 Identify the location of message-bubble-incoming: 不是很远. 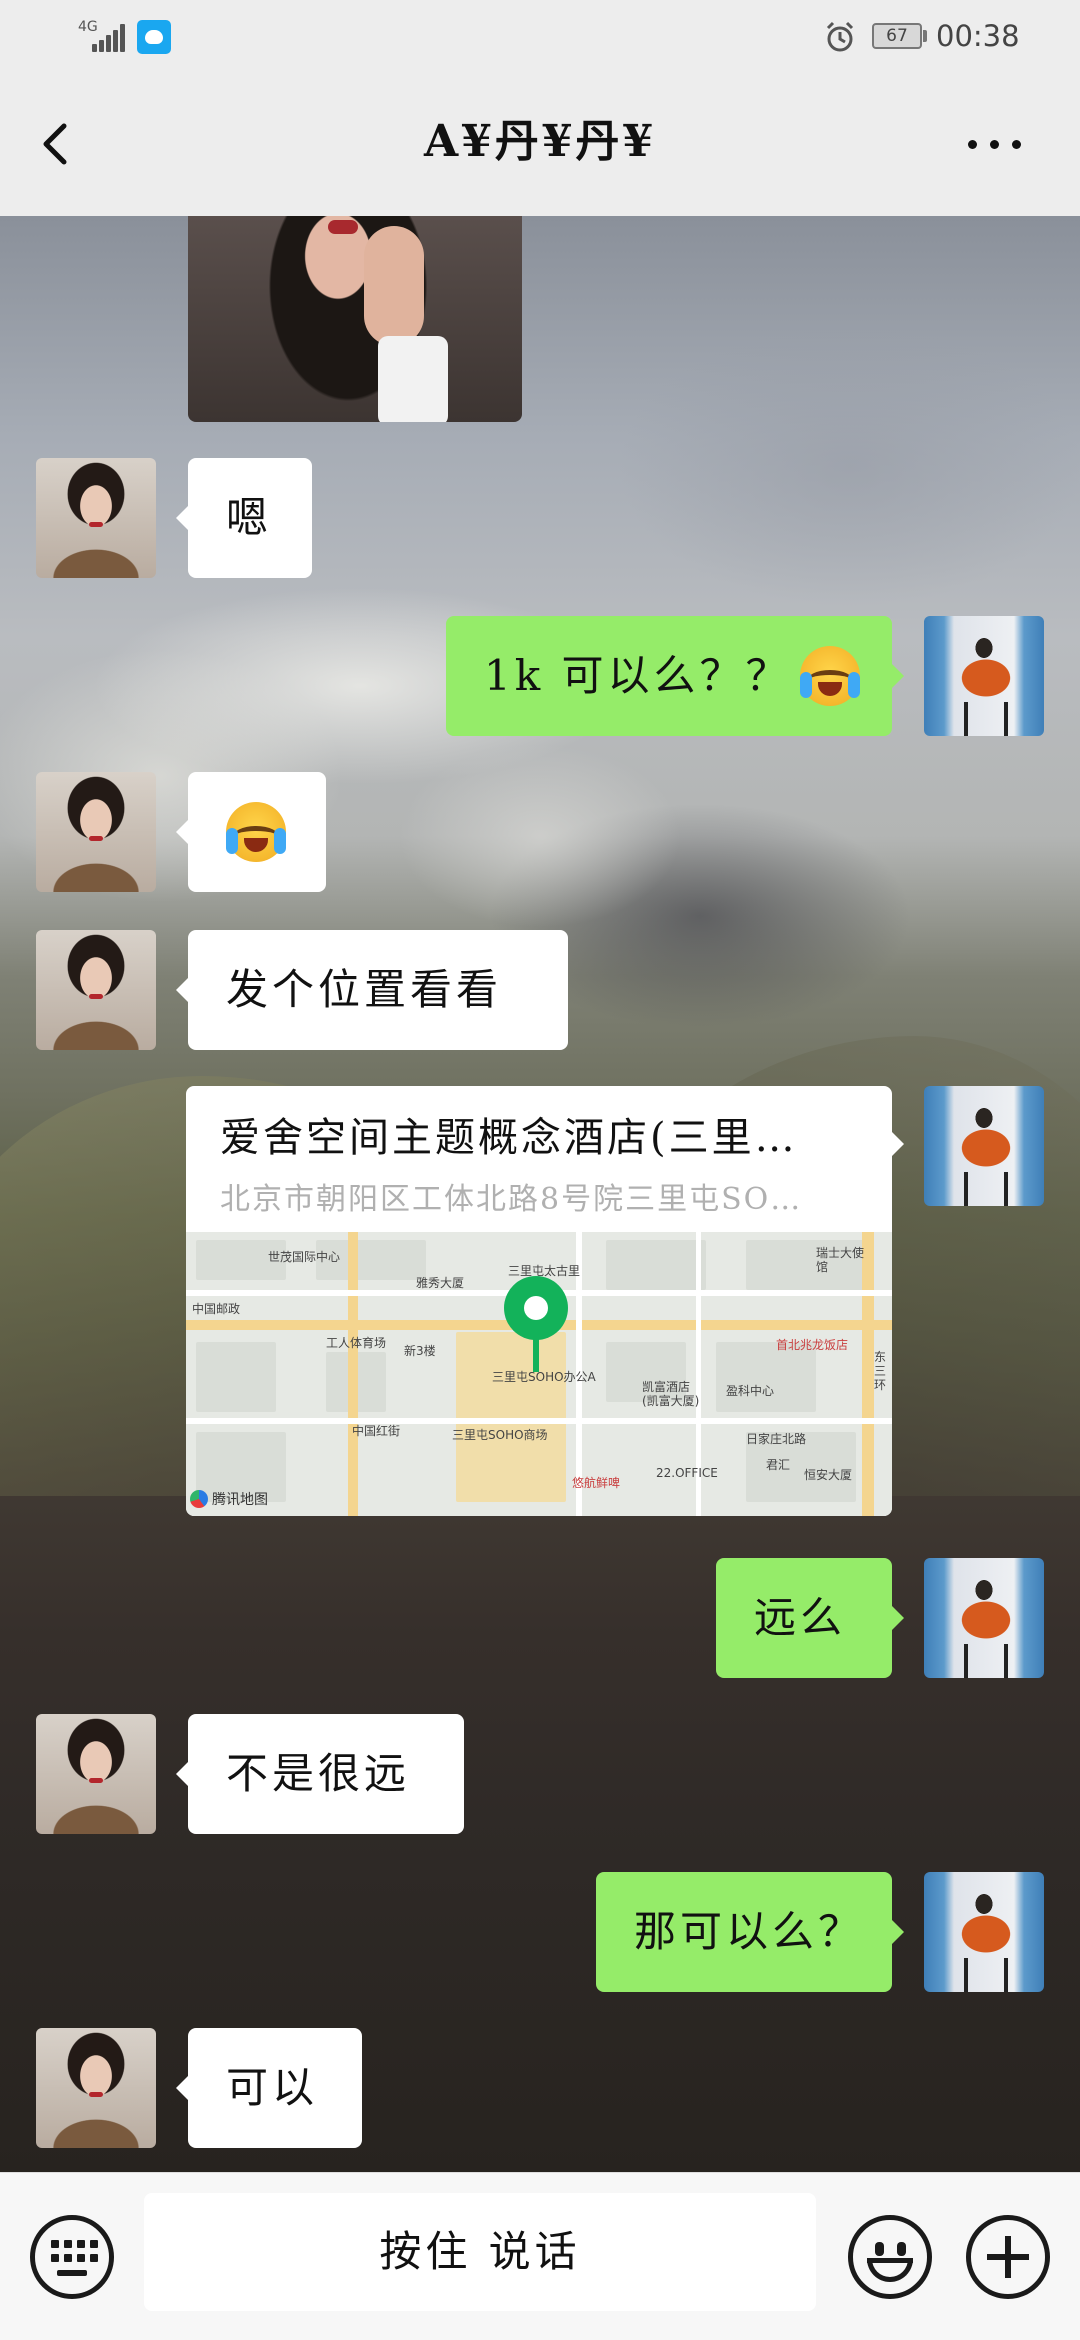
(320, 1774).